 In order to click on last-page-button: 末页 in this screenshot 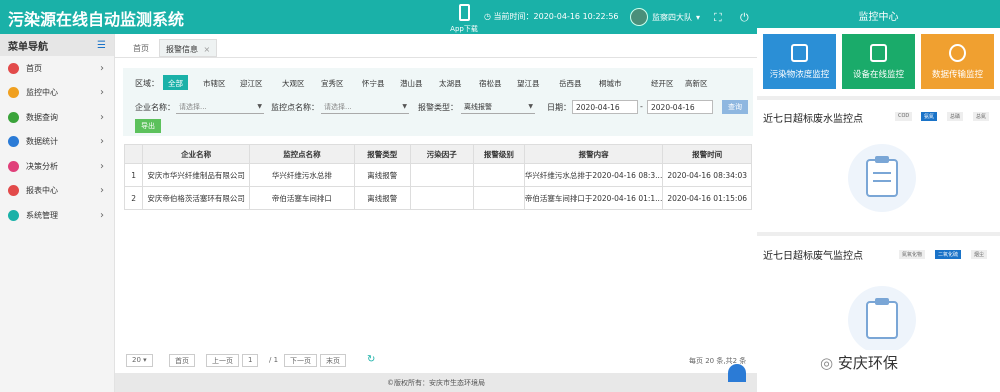, I will do `click(333, 360)`.